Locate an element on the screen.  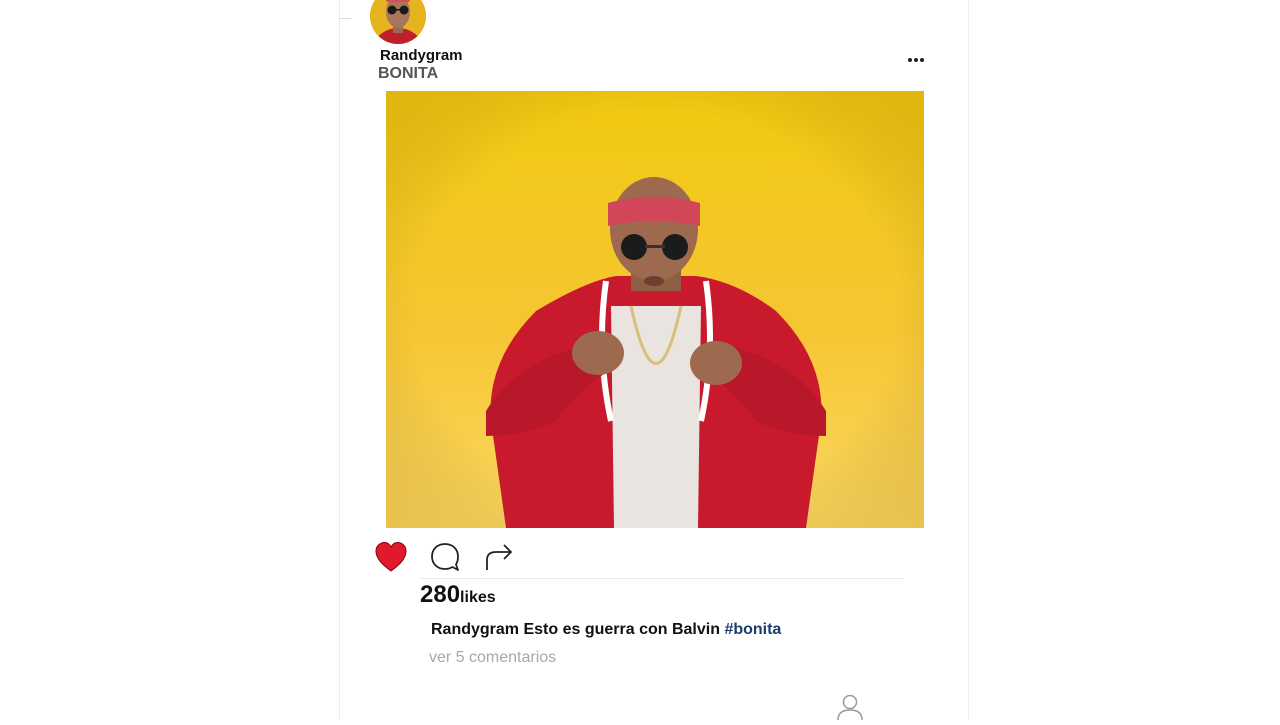
likes-count: 280likes is located at coordinates (458, 595).